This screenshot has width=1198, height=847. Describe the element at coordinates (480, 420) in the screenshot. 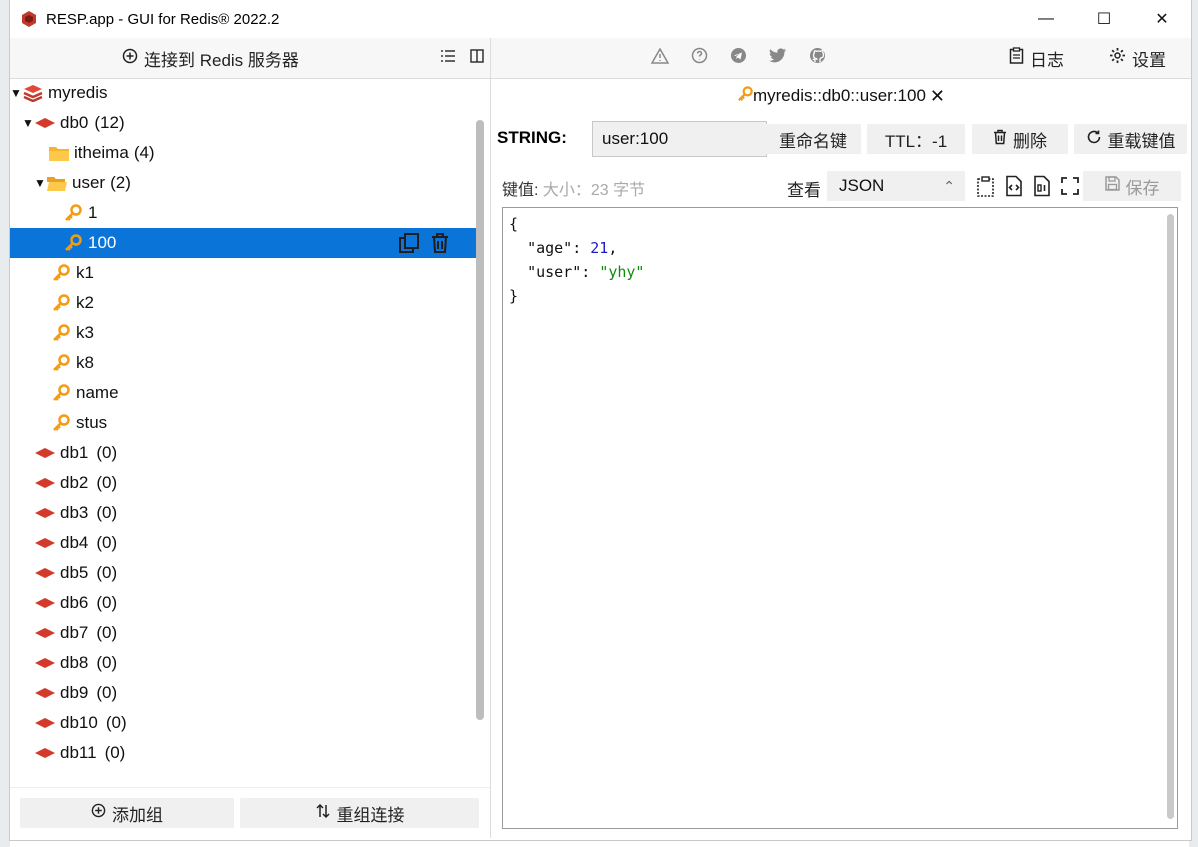

I see `tree-scrollbar` at that location.